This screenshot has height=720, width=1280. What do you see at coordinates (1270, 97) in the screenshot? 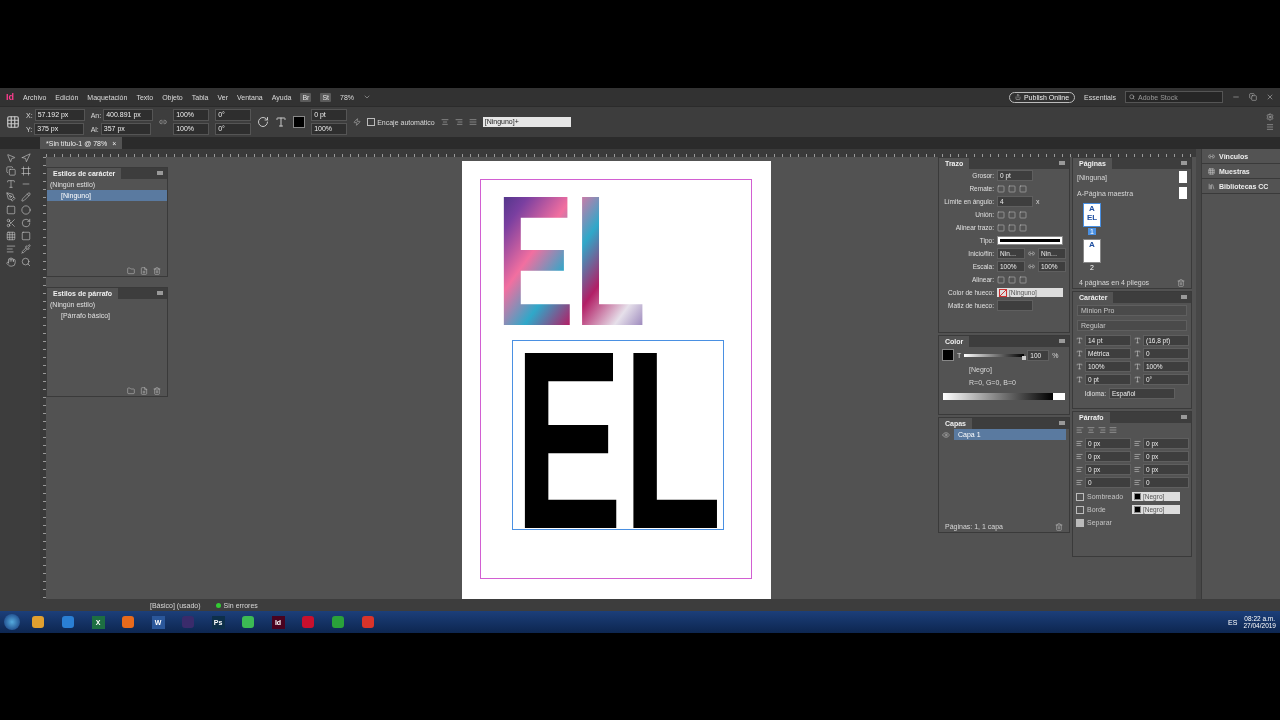
I see `close-icon` at bounding box center [1270, 97].